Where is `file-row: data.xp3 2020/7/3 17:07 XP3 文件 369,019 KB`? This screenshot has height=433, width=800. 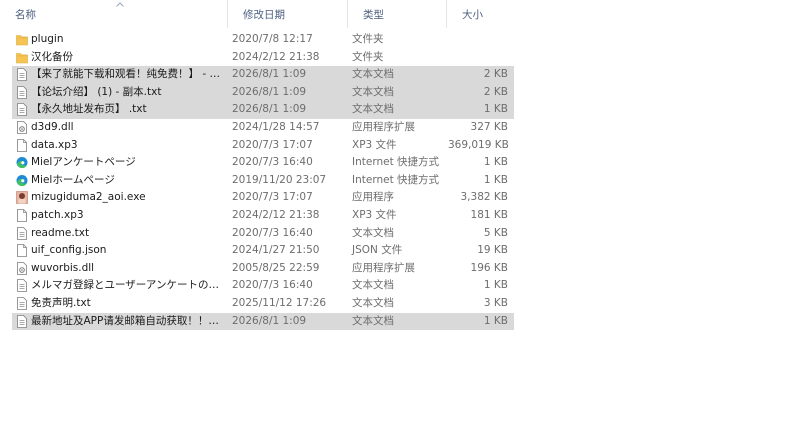
file-row: data.xp3 2020/7/3 17:07 XP3 文件 369,019 KB is located at coordinates (263, 146).